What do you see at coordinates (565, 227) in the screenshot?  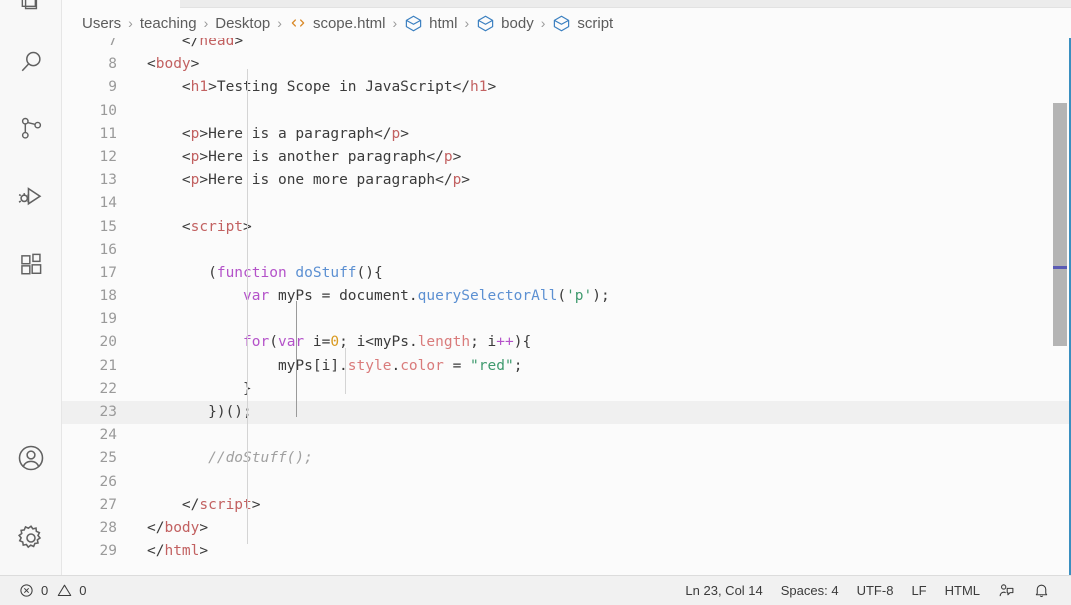 I see `code-line: 15 <script>` at bounding box center [565, 227].